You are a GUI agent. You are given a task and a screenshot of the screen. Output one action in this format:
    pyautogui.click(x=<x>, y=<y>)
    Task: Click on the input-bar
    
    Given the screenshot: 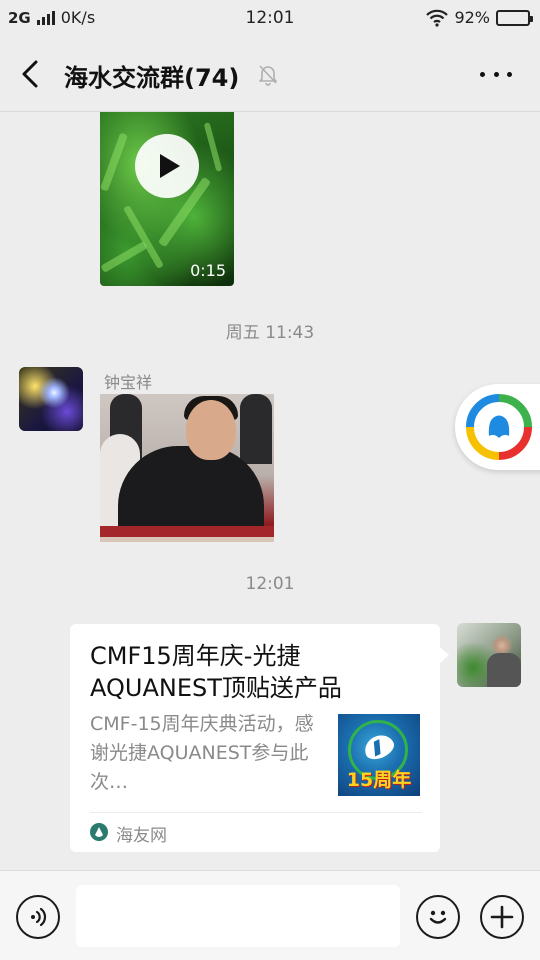 What is the action you would take?
    pyautogui.click(x=270, y=915)
    